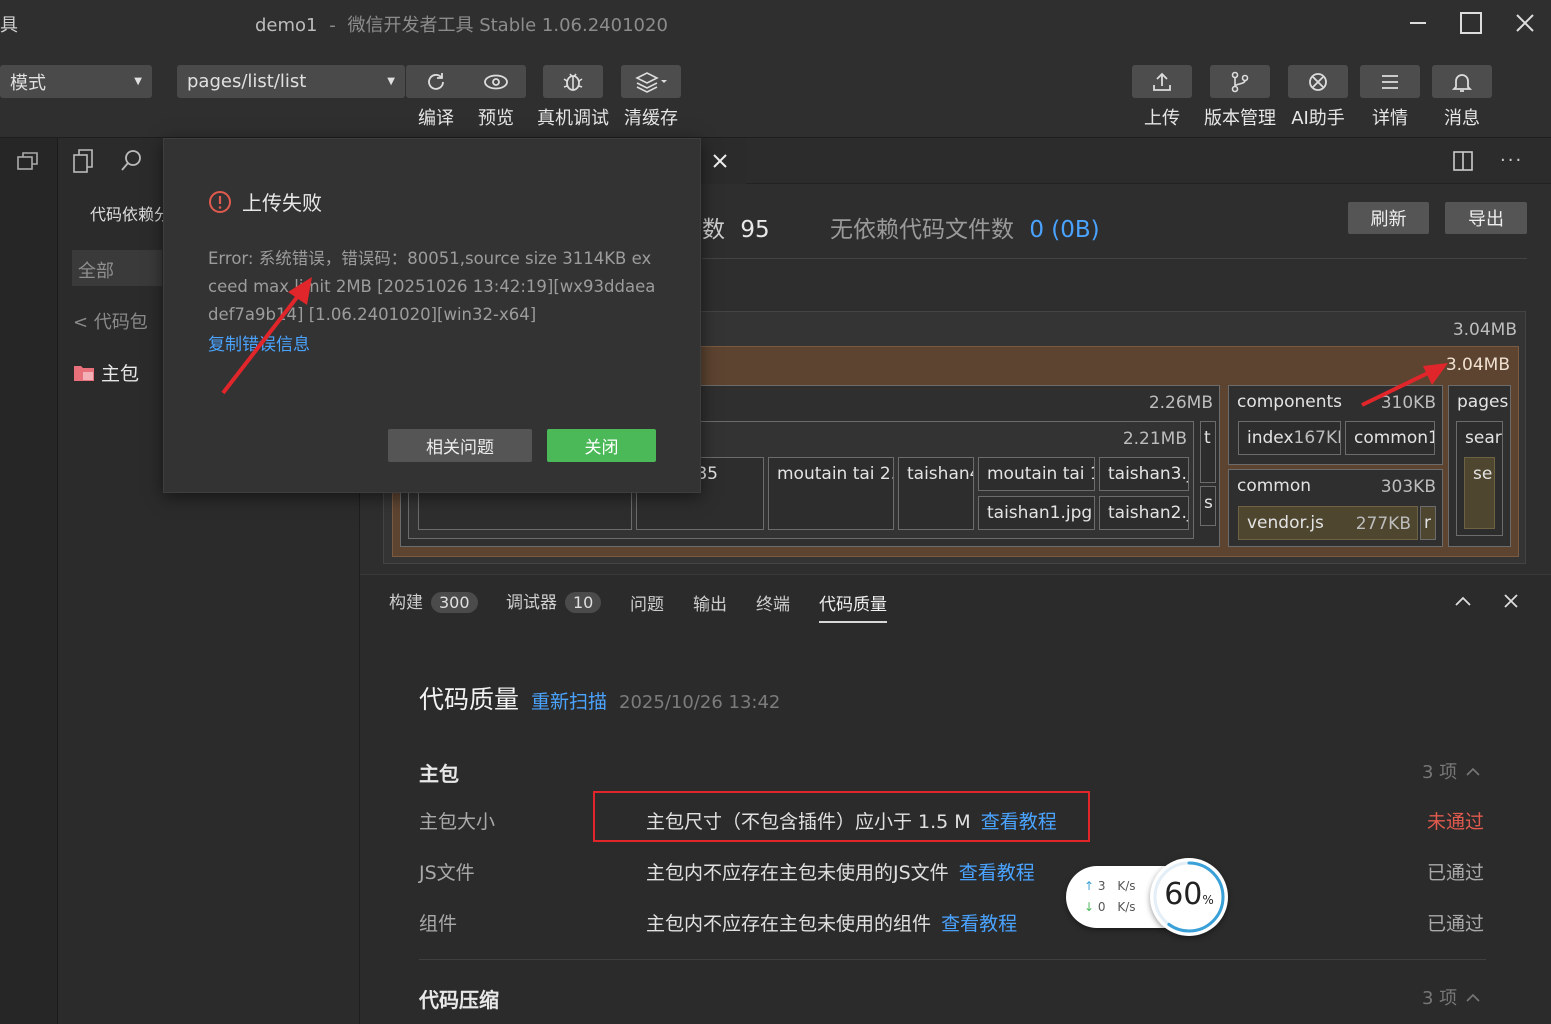 The height and width of the screenshot is (1024, 1551). Describe the element at coordinates (1036, 513) in the screenshot. I see `treemap-image-file: taishan1.jpg1` at that location.